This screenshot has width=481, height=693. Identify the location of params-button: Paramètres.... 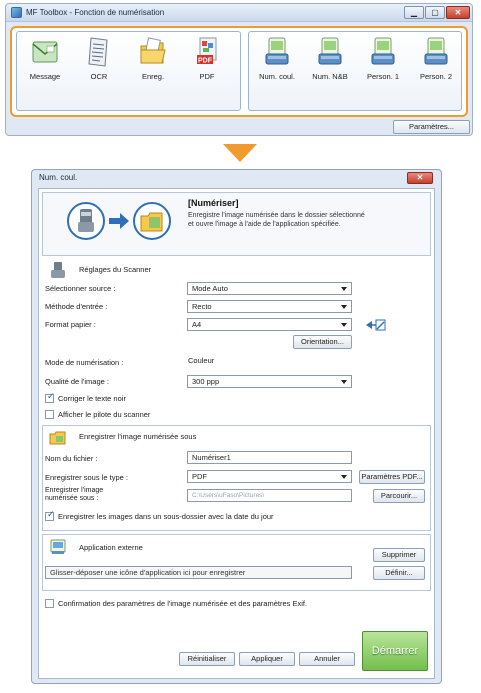
(431, 127).